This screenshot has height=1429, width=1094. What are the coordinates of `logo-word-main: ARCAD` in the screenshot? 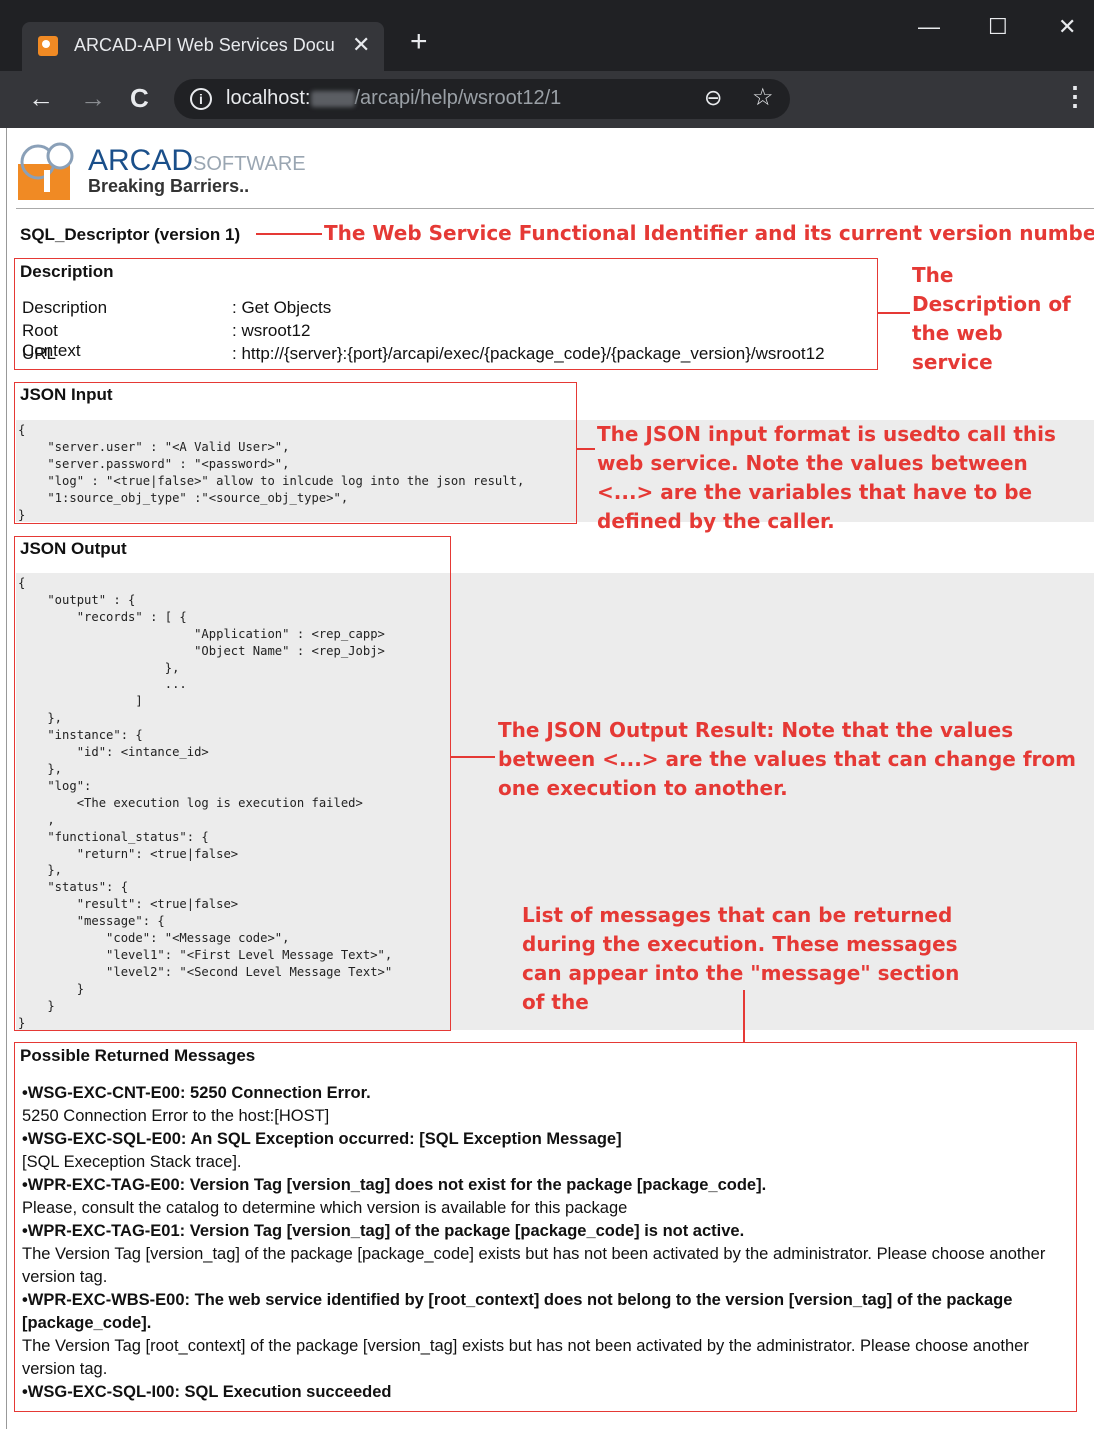 It's located at (141, 160).